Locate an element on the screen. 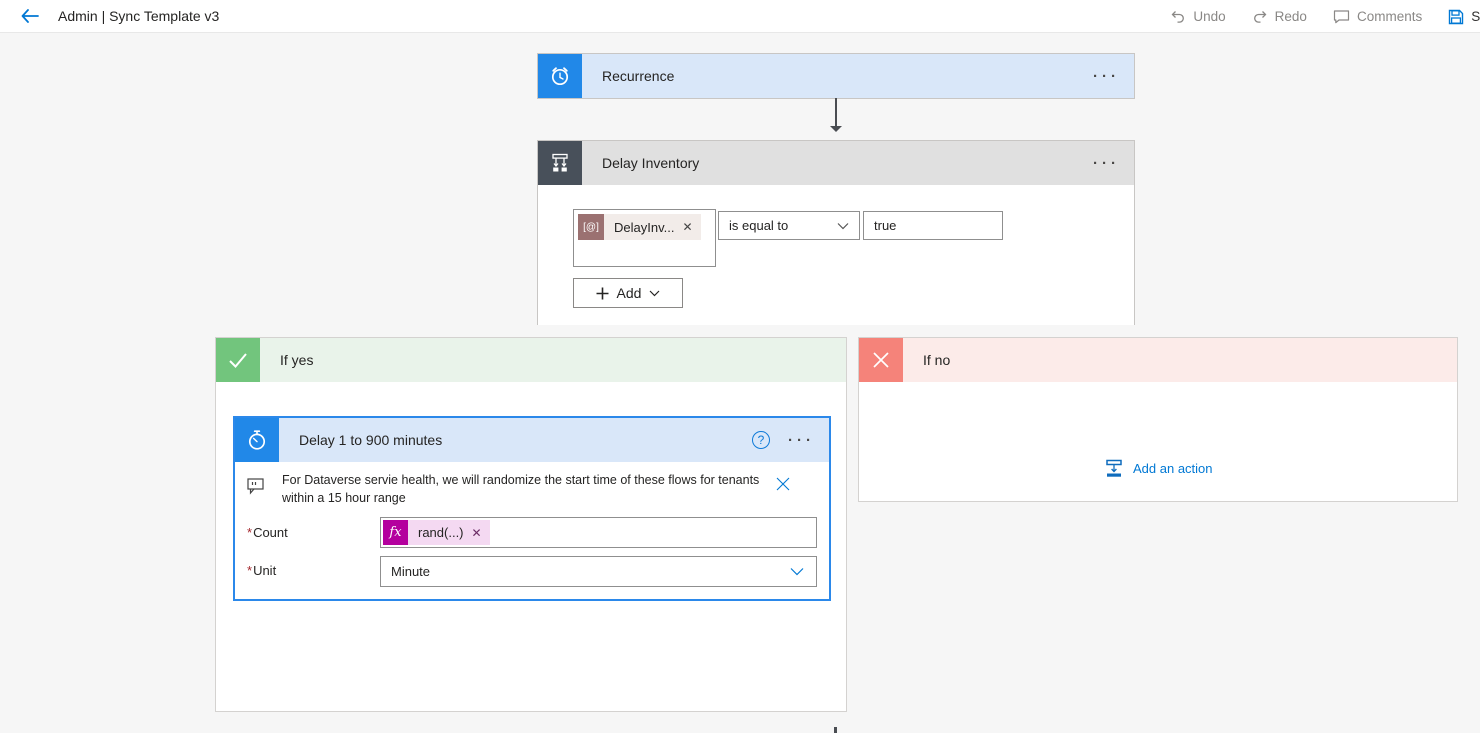 The image size is (1480, 733). if-yes-header: If yes is located at coordinates (531, 360).